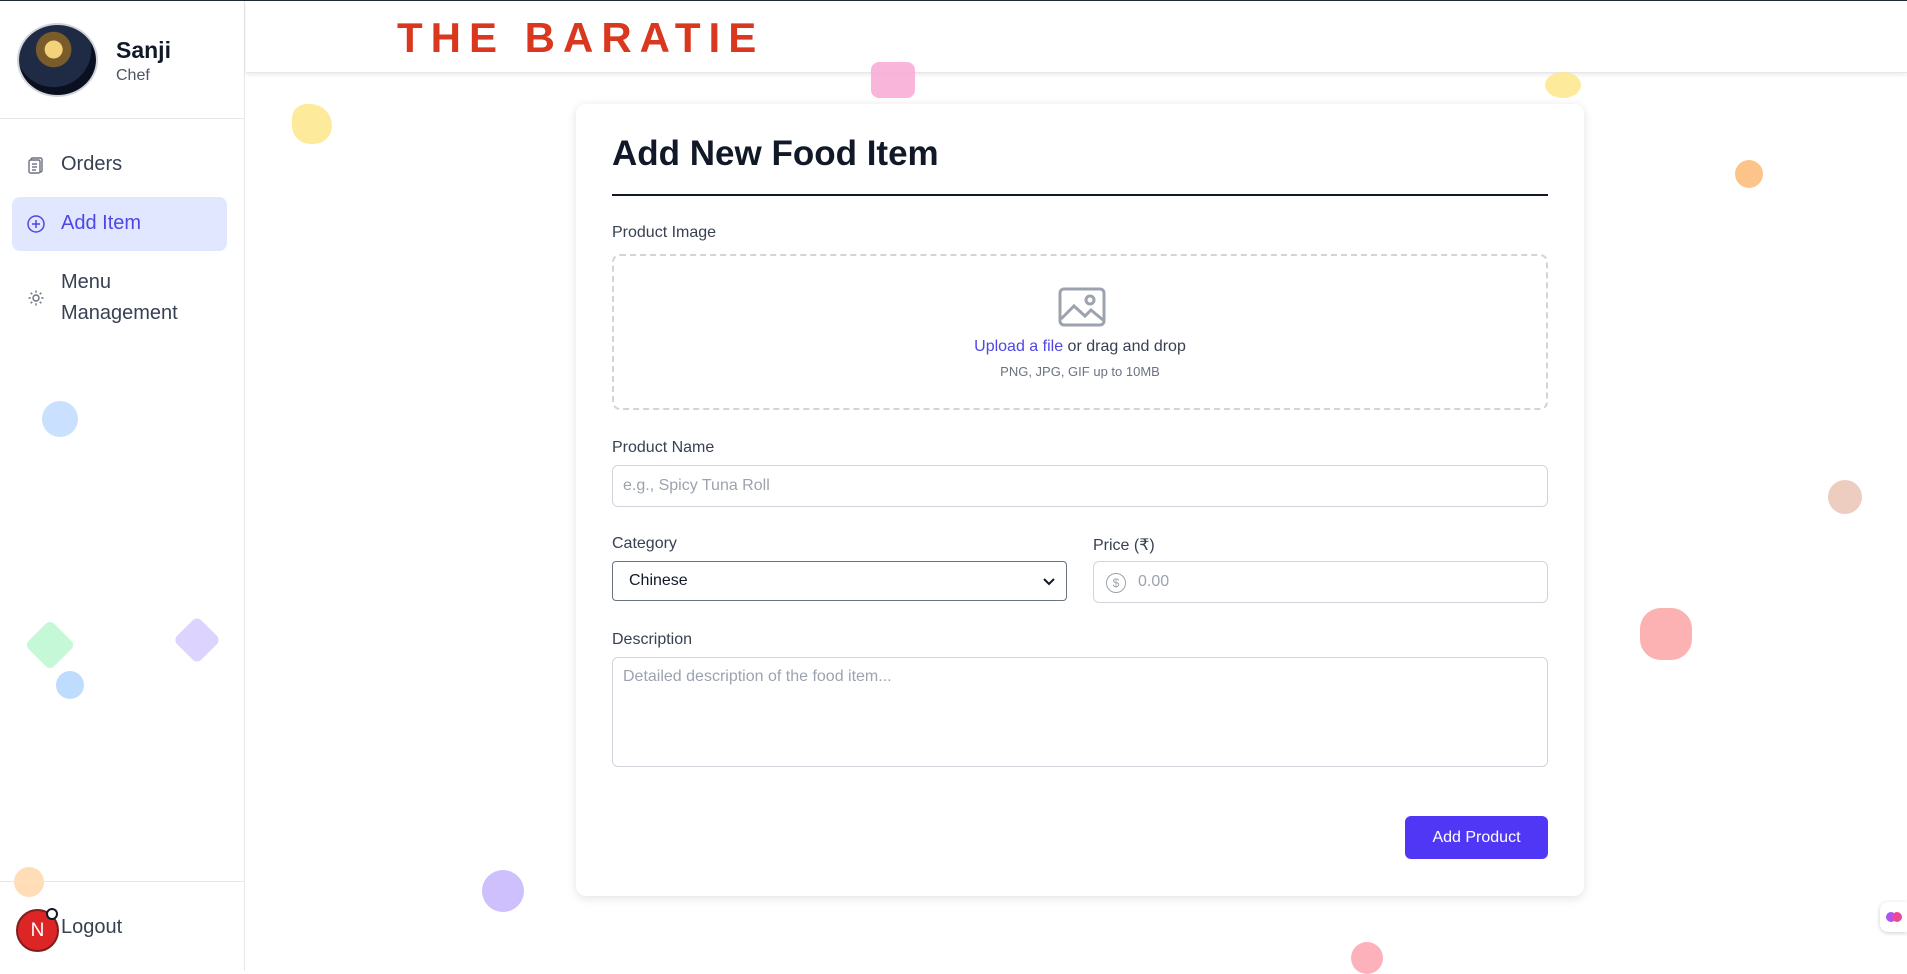 This screenshot has width=1907, height=974. I want to click on plus-circle-icon, so click(36, 224).